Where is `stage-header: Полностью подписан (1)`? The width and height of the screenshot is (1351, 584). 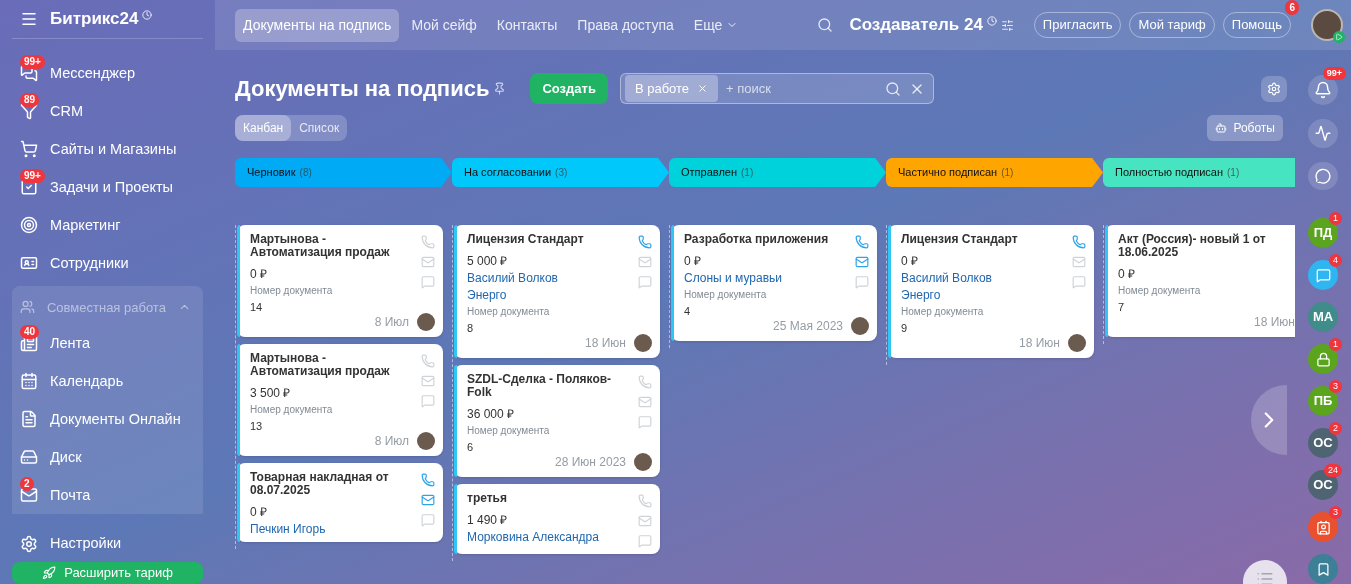 stage-header: Полностью подписан (1) is located at coordinates (1199, 172).